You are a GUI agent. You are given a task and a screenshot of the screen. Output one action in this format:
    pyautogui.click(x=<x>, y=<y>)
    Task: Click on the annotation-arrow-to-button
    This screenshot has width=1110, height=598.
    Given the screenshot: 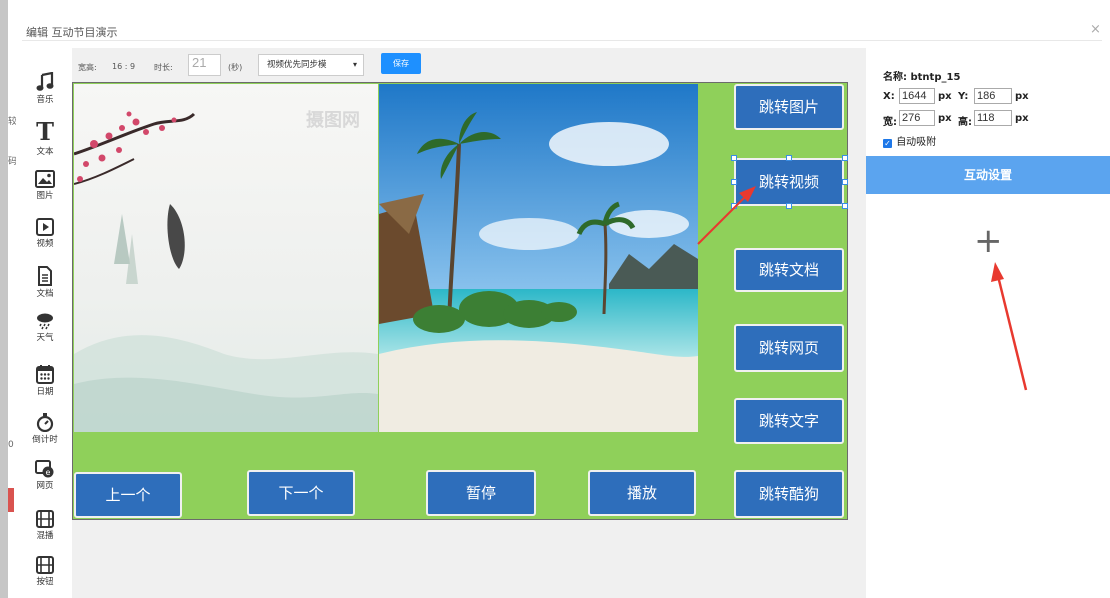 What is the action you would take?
    pyautogui.click(x=726, y=215)
    